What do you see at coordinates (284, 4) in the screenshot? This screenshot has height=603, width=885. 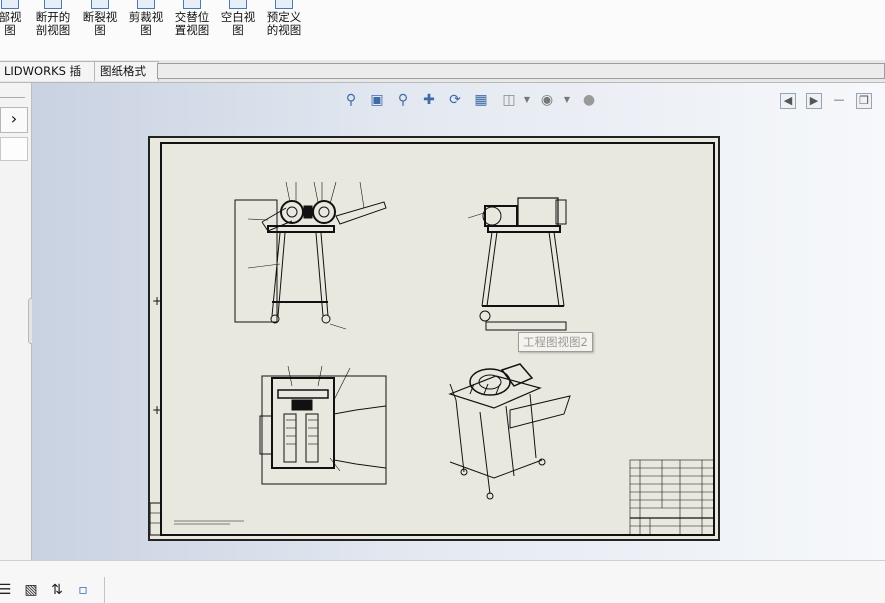 I see `predefined-view-icon` at bounding box center [284, 4].